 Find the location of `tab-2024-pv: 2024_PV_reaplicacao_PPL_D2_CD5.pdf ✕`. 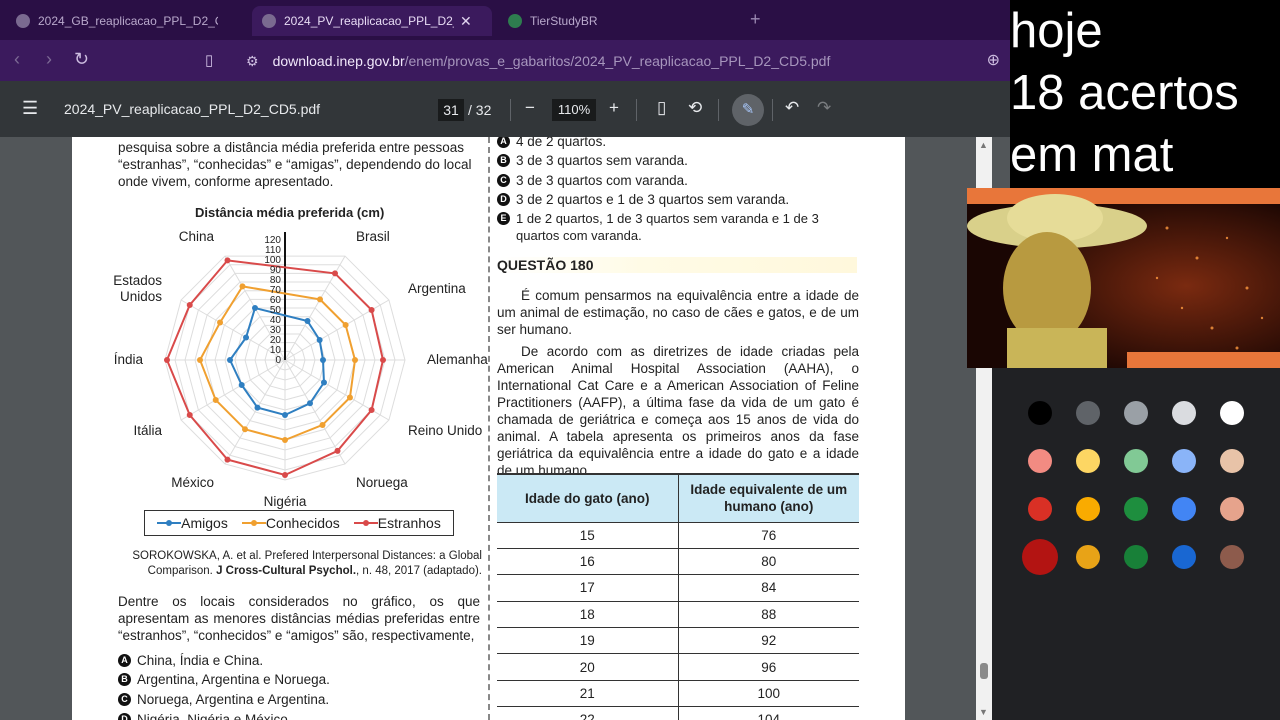

tab-2024-pv: 2024_PV_reaplicacao_PPL_D2_CD5.pdf ✕ is located at coordinates (372, 21).